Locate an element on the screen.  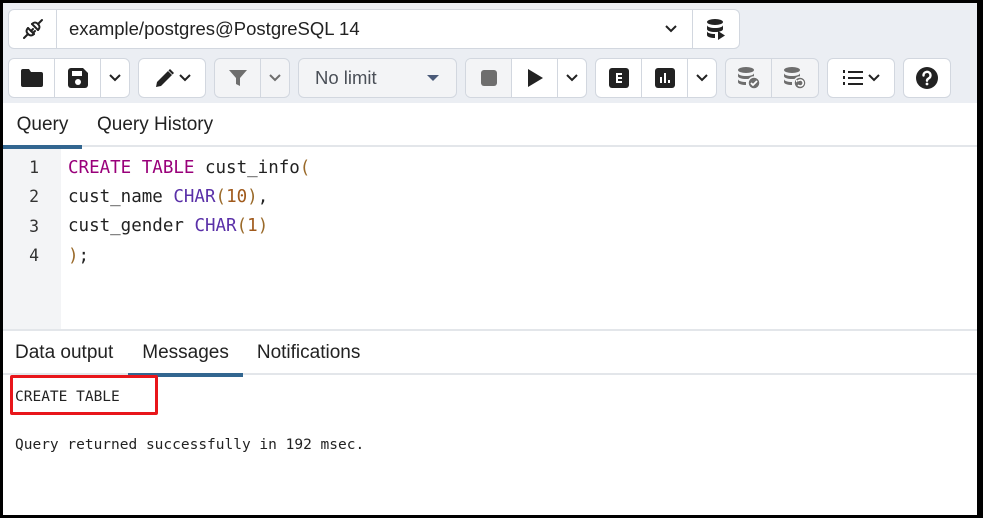
output-tabs: Data output Messages Notifications is located at coordinates (490, 354).